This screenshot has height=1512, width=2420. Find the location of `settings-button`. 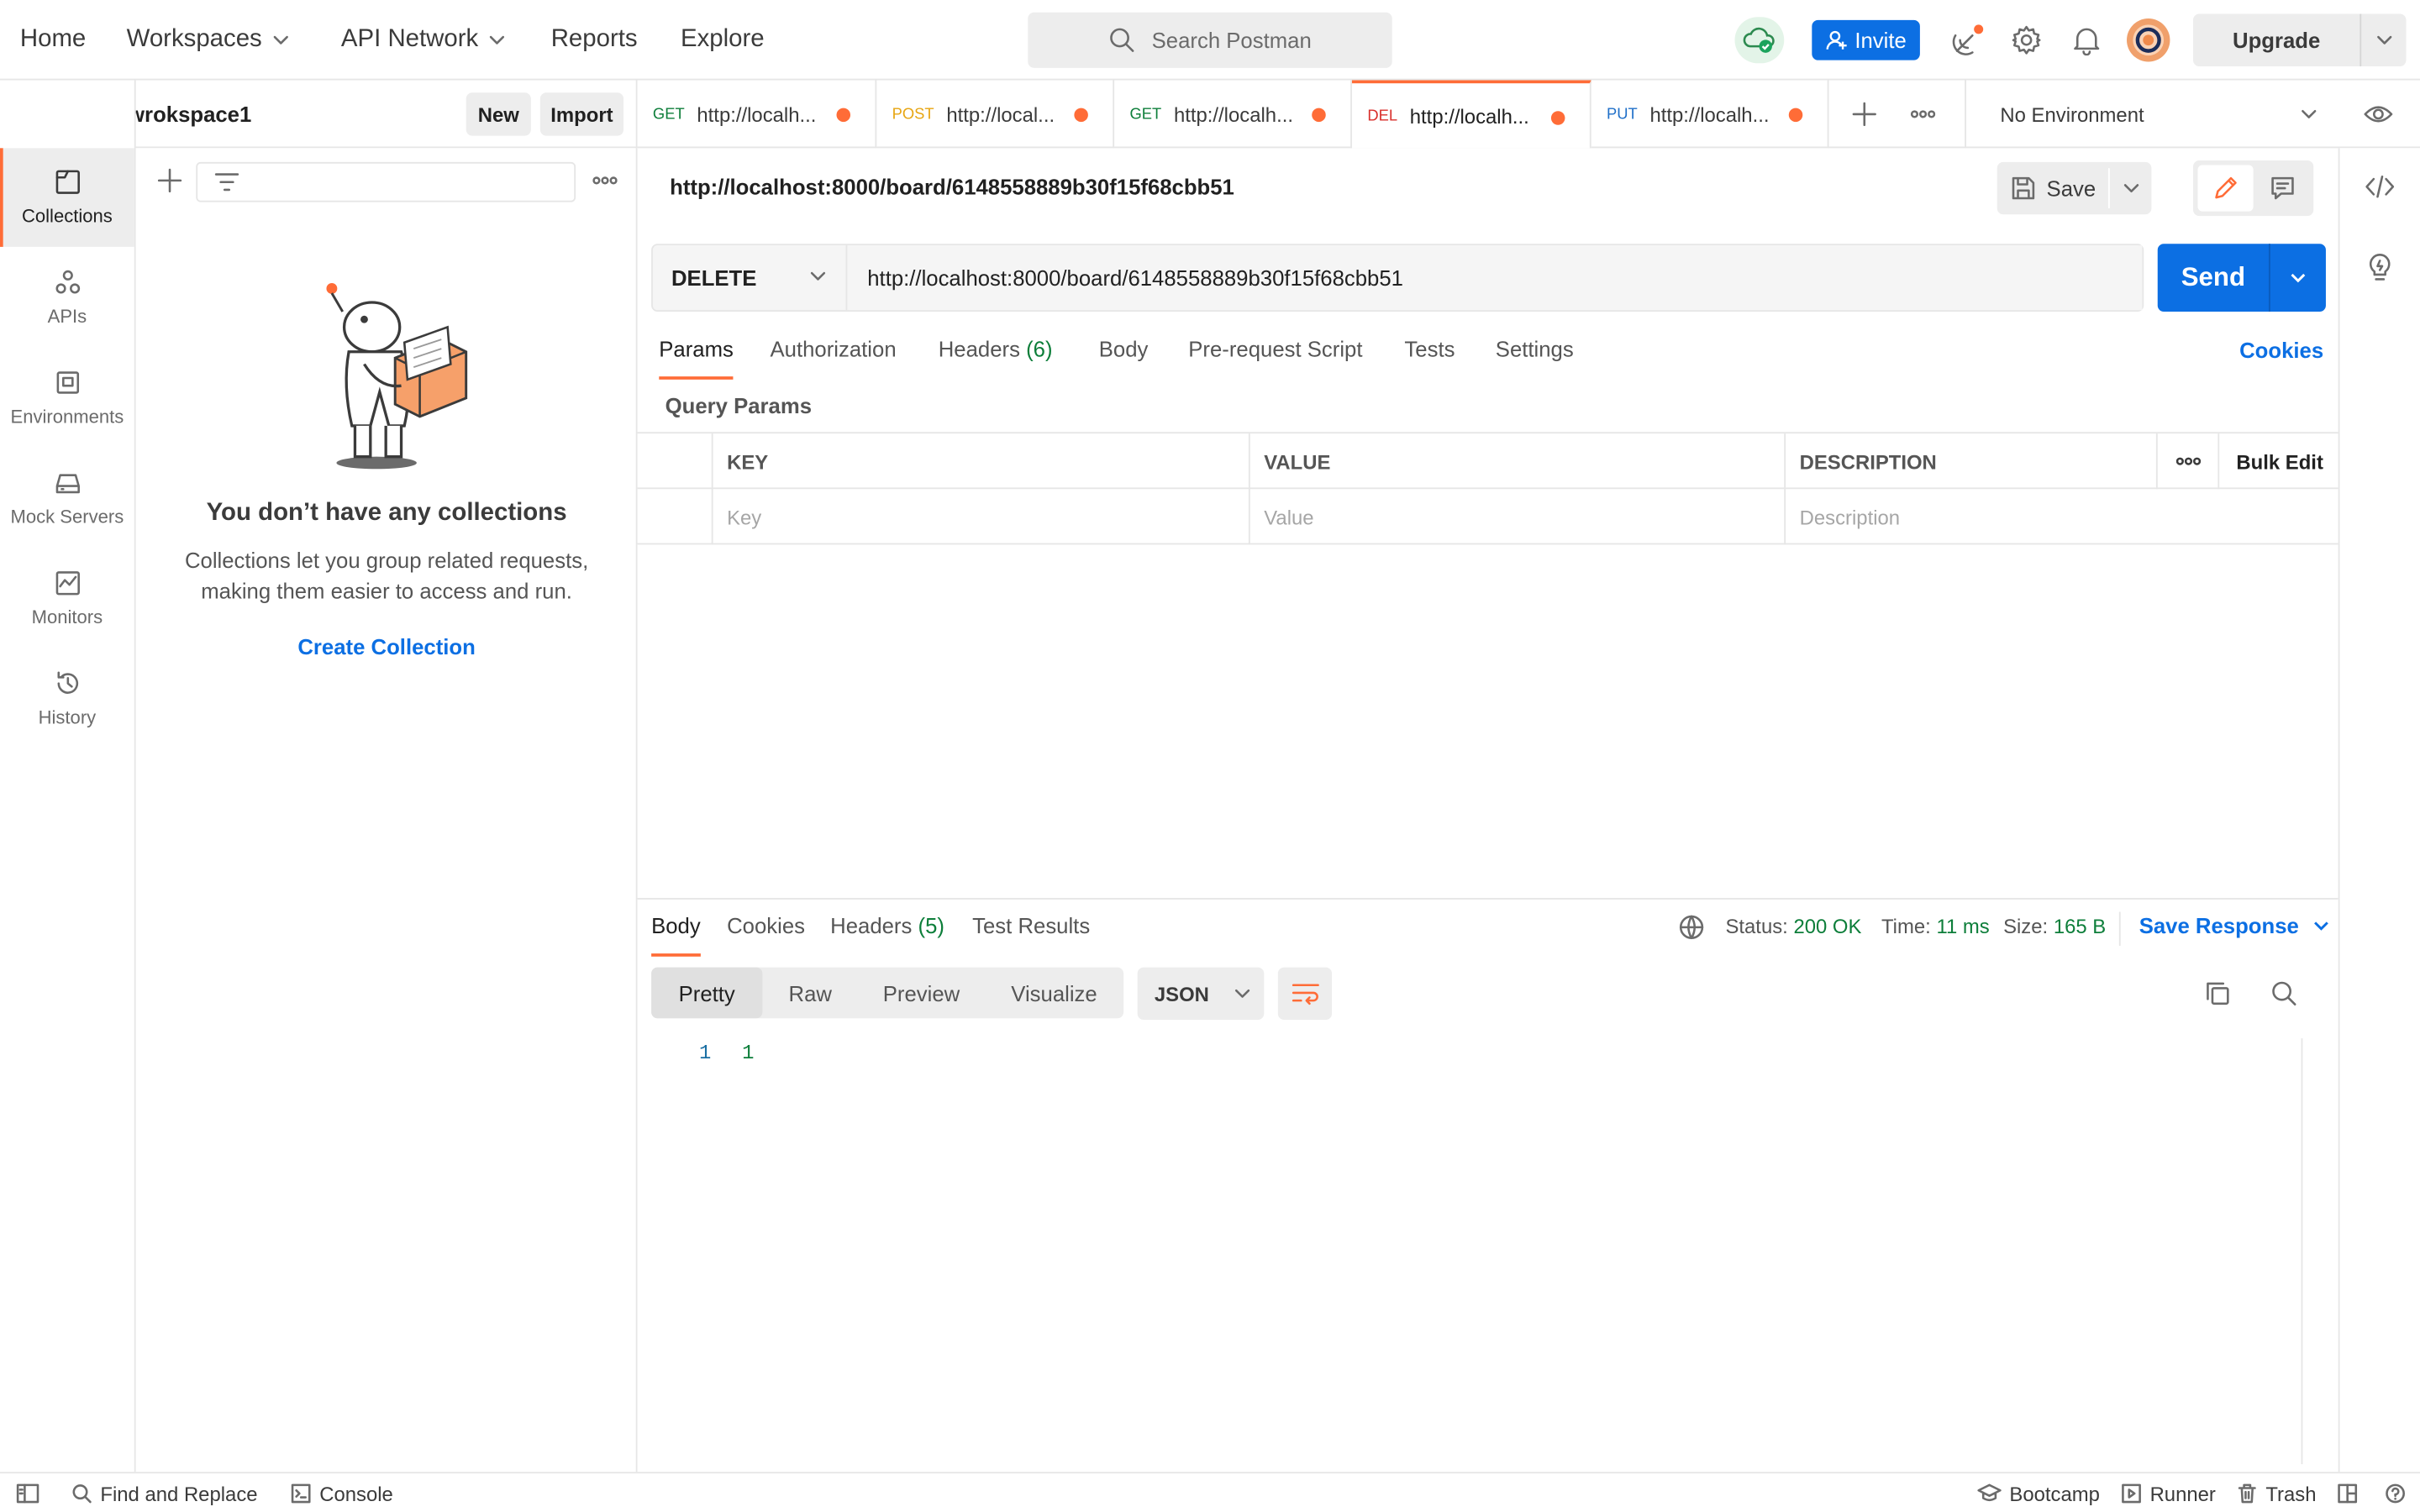

settings-button is located at coordinates (2027, 40).